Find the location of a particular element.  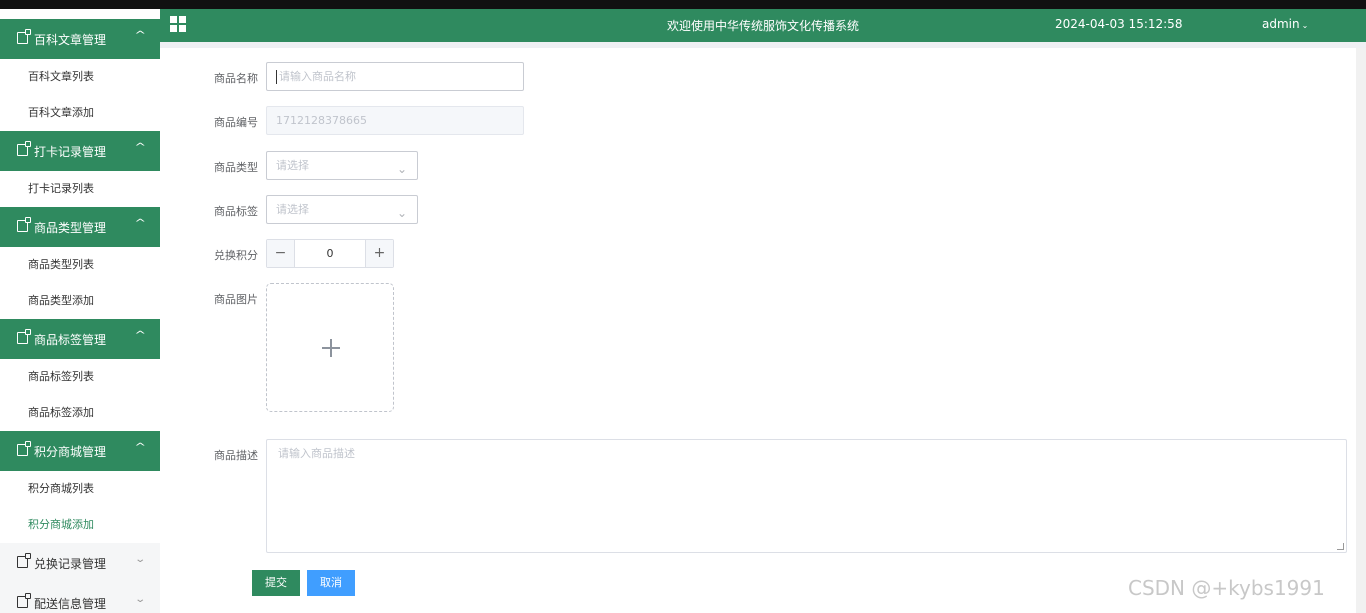

field-label: 商品图片 is located at coordinates (236, 299).